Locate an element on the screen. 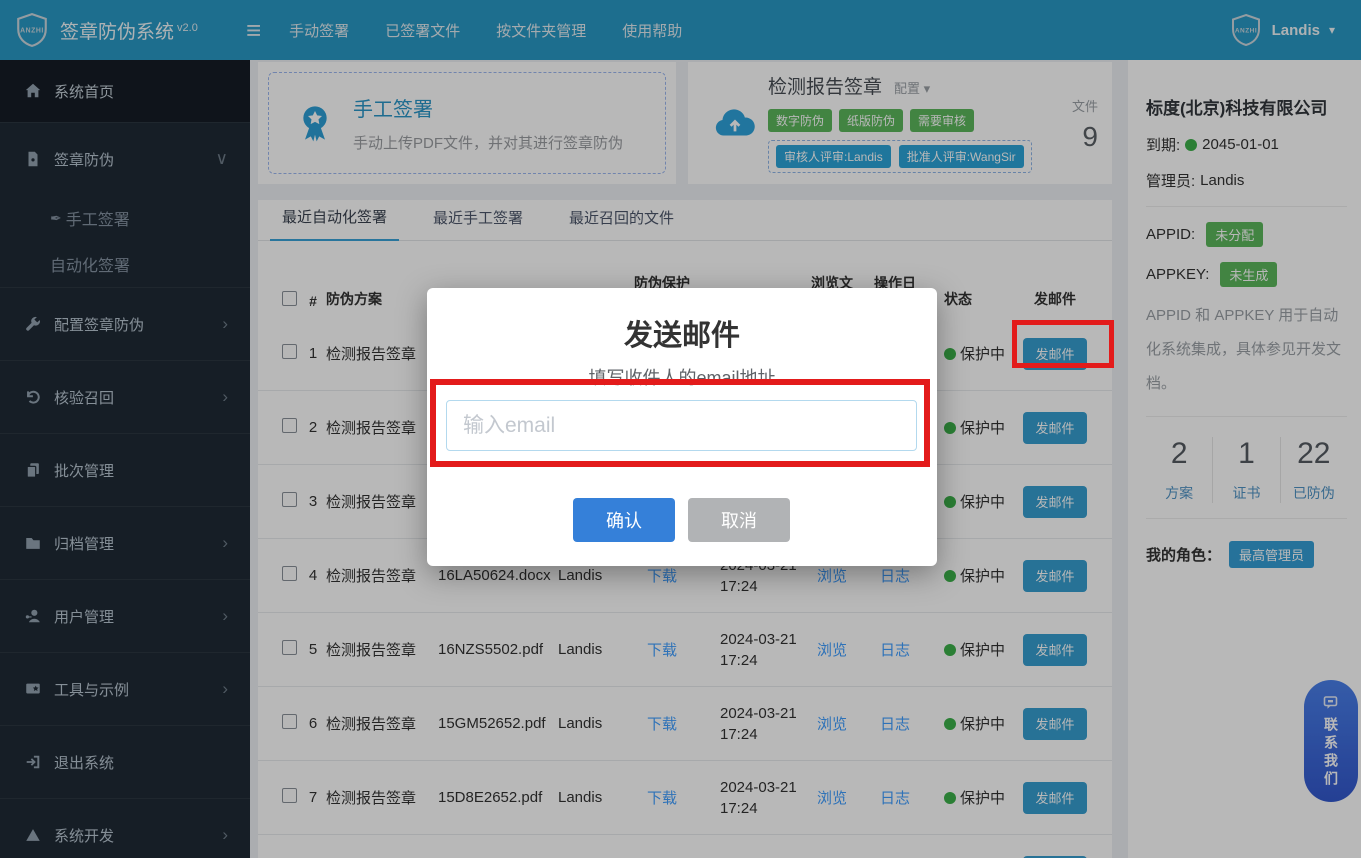 The width and height of the screenshot is (1361, 858). modal-title: 发送邮件 is located at coordinates (681, 336).